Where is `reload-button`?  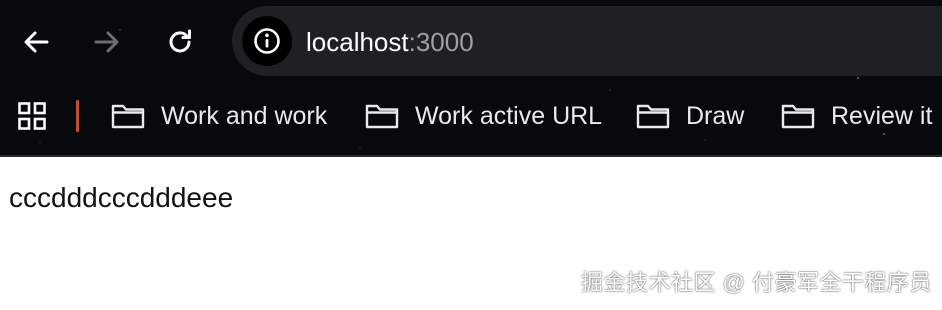
reload-button is located at coordinates (180, 42).